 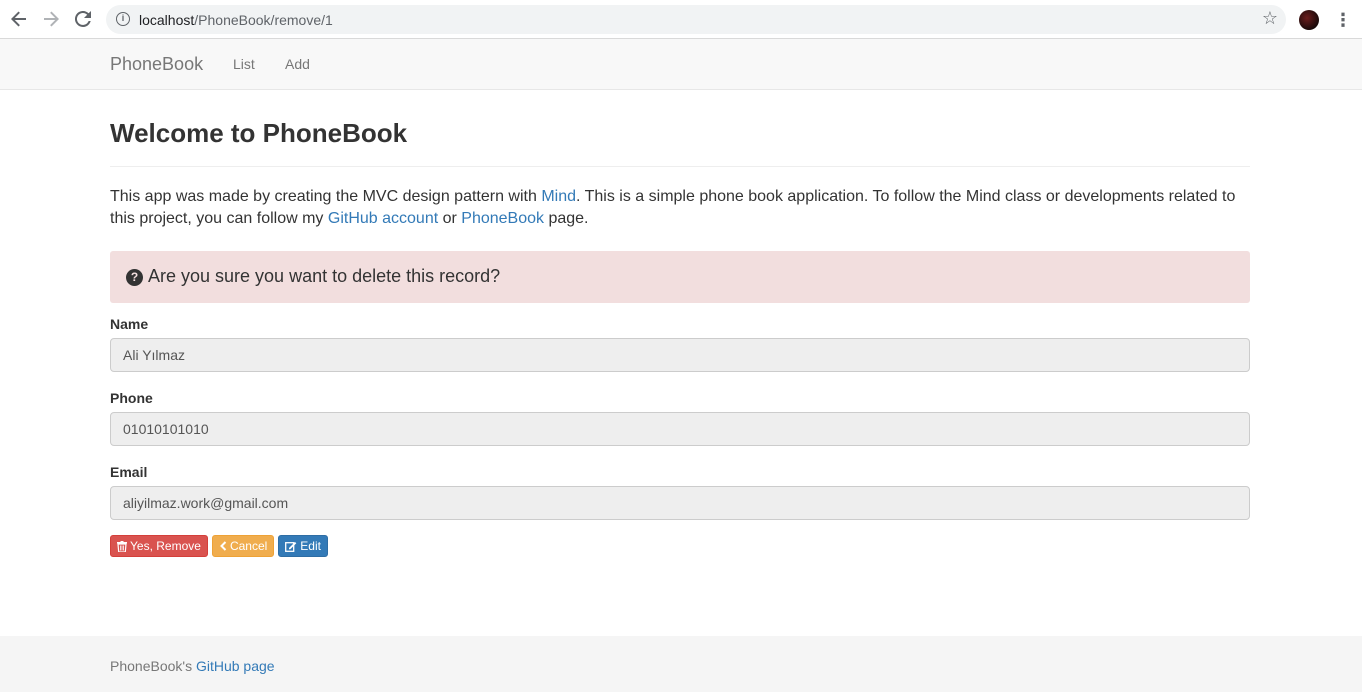 I want to click on footer-text: PhoneBook's GitHub page, so click(x=192, y=666).